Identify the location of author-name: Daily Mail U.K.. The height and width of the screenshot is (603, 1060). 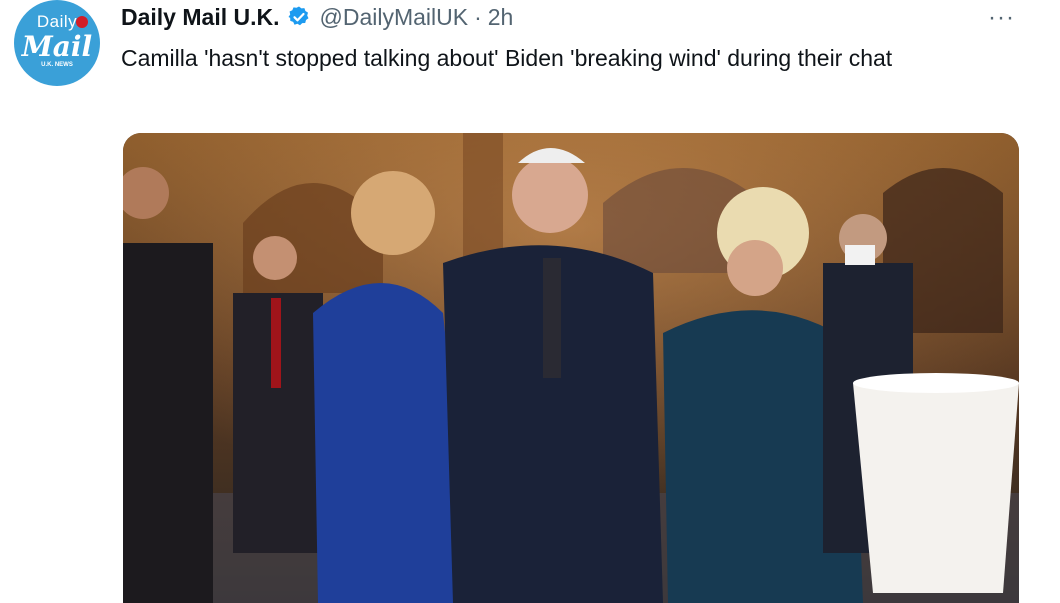
(200, 17).